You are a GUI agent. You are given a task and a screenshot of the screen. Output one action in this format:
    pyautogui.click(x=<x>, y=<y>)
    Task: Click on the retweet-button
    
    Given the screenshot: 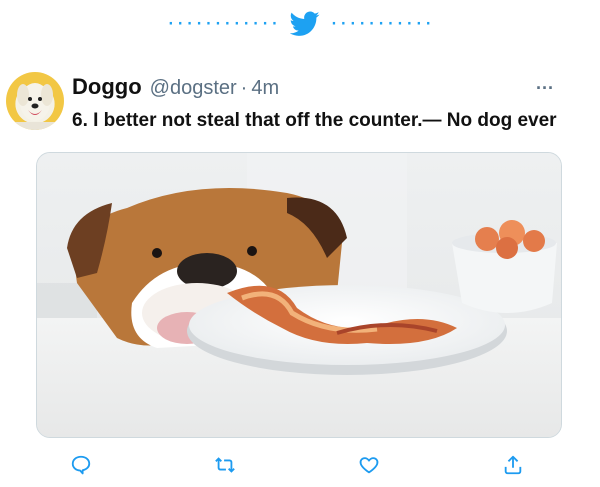 What is the action you would take?
    pyautogui.click(x=225, y=465)
    